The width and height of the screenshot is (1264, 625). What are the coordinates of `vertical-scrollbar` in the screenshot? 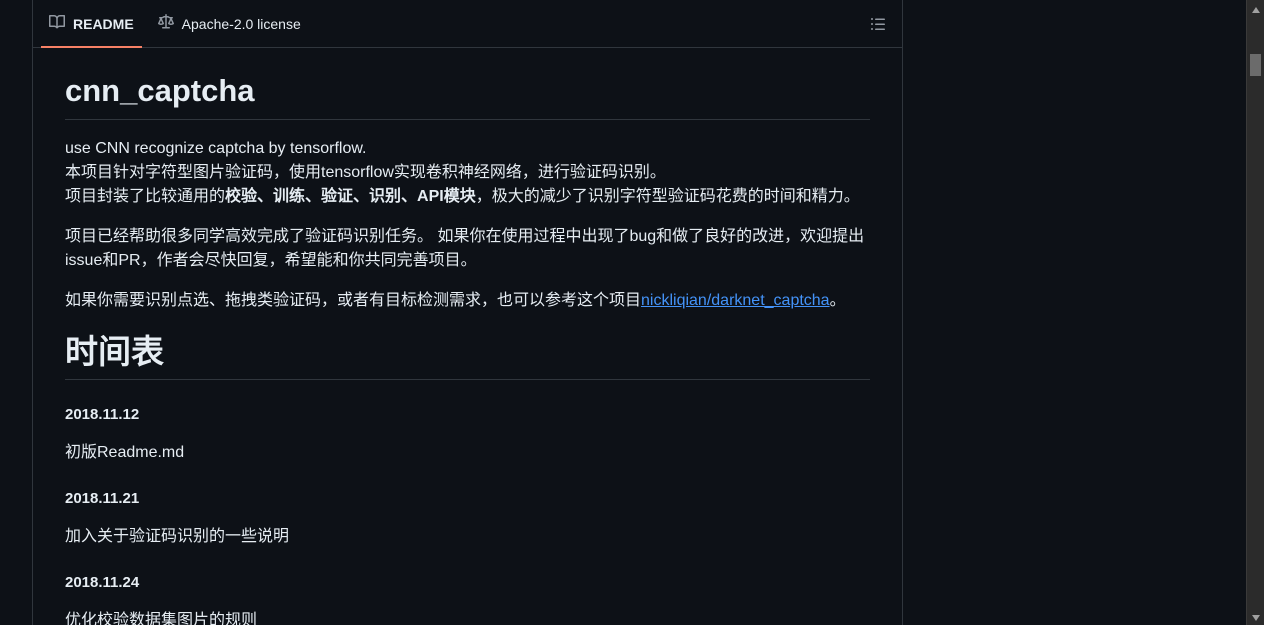 It's located at (1255, 312).